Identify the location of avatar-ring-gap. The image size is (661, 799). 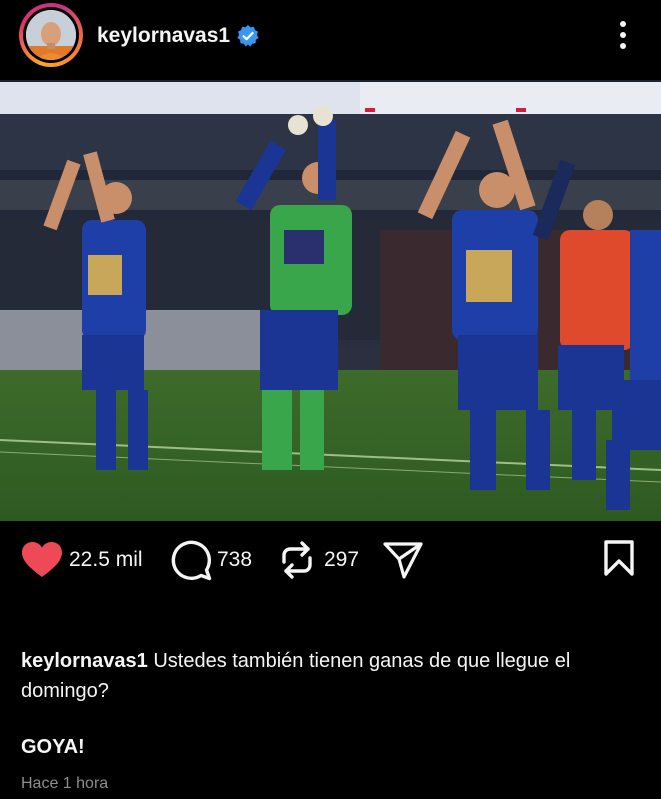
(51, 35).